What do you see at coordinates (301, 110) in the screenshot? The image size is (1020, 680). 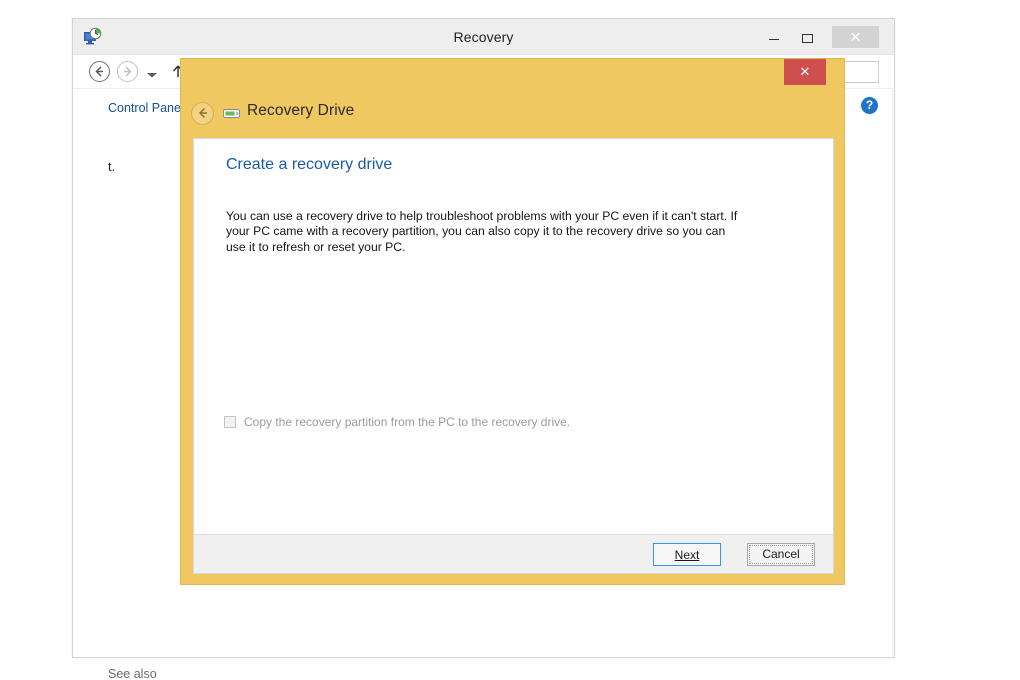 I see `dialog-title: Recovery Drive` at bounding box center [301, 110].